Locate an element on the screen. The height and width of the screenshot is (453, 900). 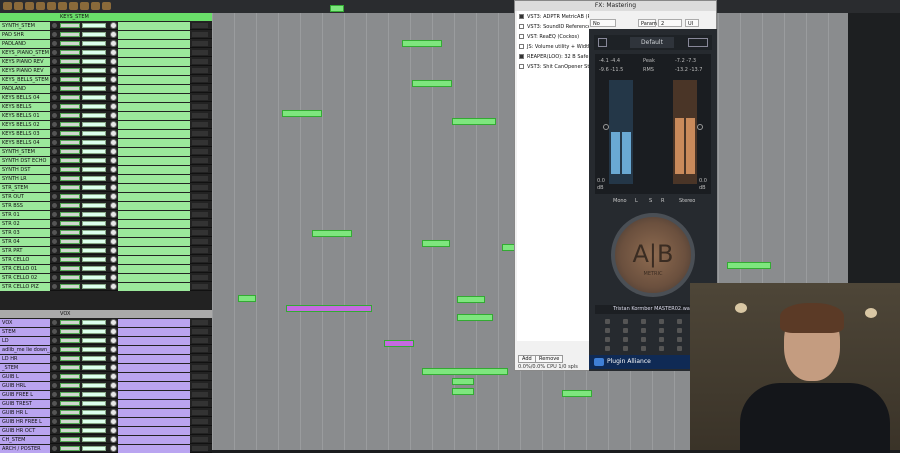
track-row: SYNTH_STEM is located at coordinates (106, 26).